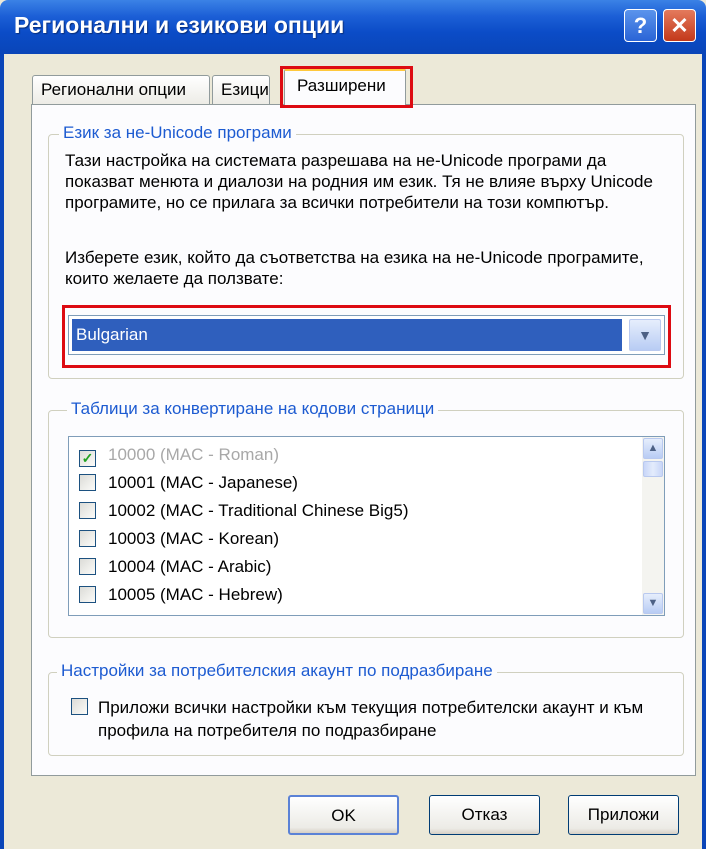 The width and height of the screenshot is (706, 849). What do you see at coordinates (121, 90) in the screenshot?
I see `tab-regional-options: Регионални опции` at bounding box center [121, 90].